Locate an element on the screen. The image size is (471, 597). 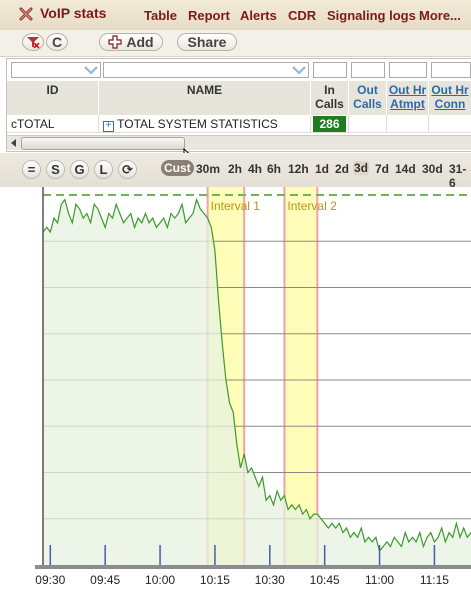
column-header-in-calls: In Calls is located at coordinates (330, 98).